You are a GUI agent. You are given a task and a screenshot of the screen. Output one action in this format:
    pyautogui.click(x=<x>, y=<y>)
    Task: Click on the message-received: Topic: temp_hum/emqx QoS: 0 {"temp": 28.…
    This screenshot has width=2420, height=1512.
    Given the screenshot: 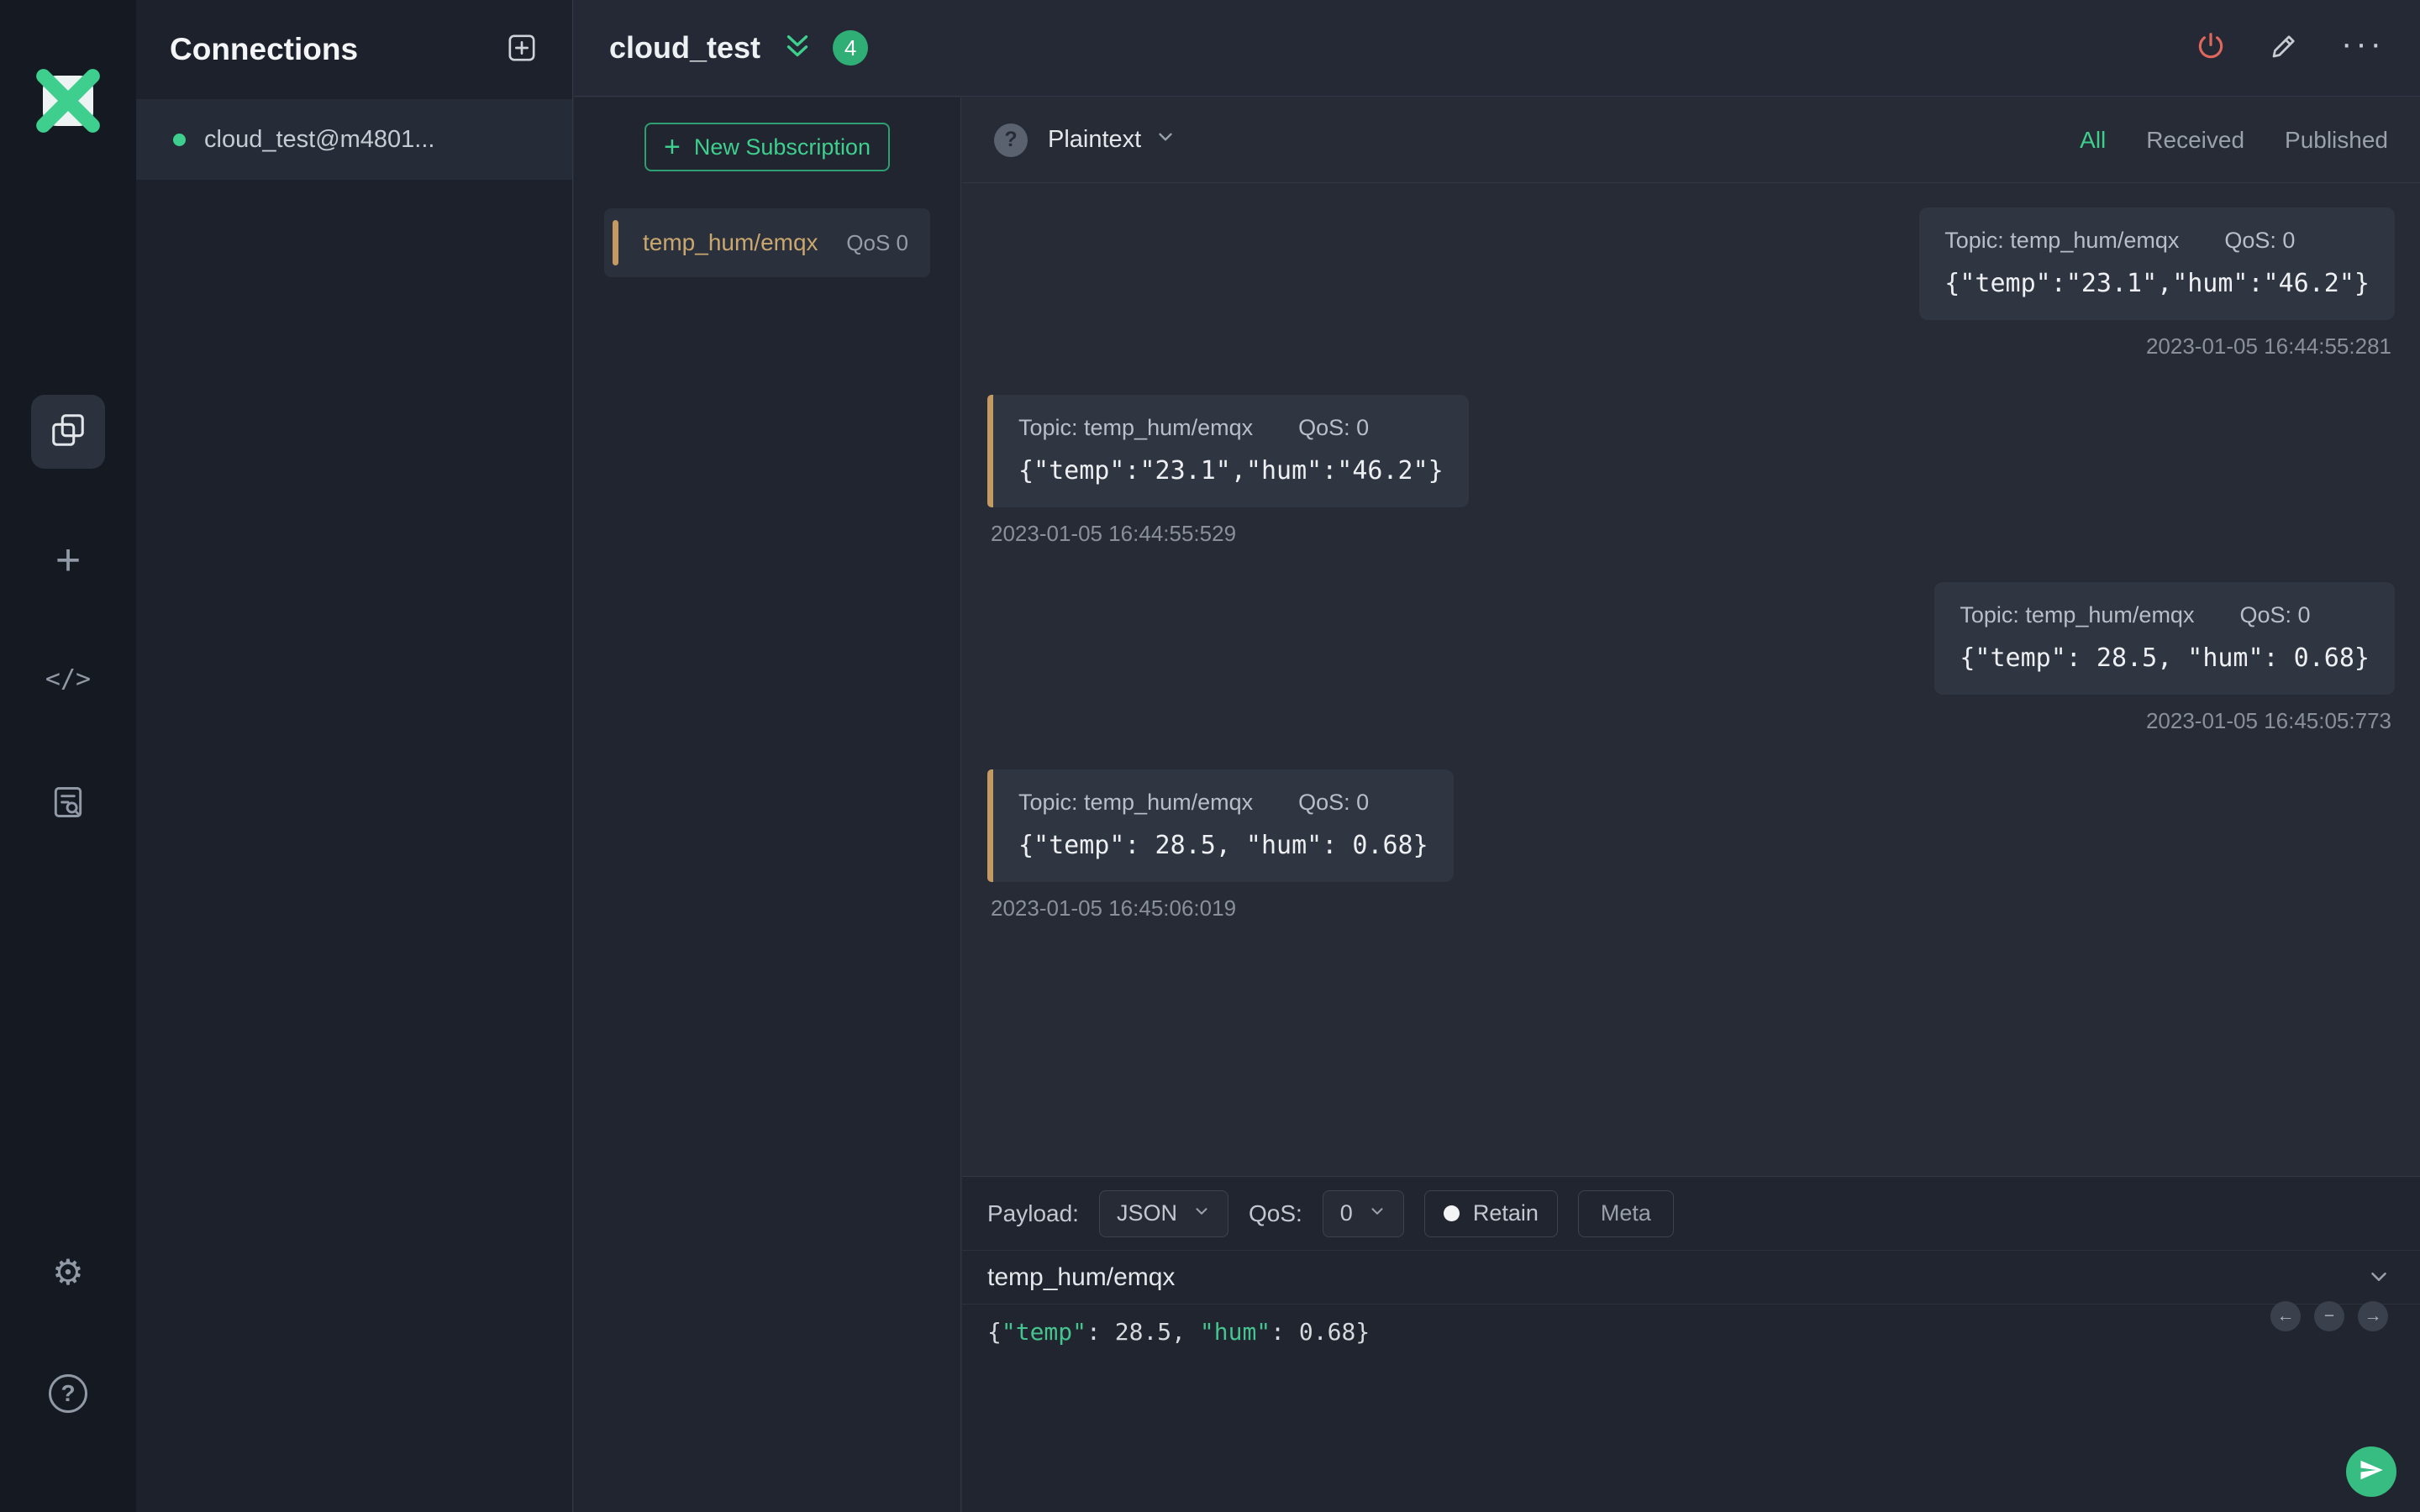 What is the action you would take?
    pyautogui.click(x=1691, y=845)
    